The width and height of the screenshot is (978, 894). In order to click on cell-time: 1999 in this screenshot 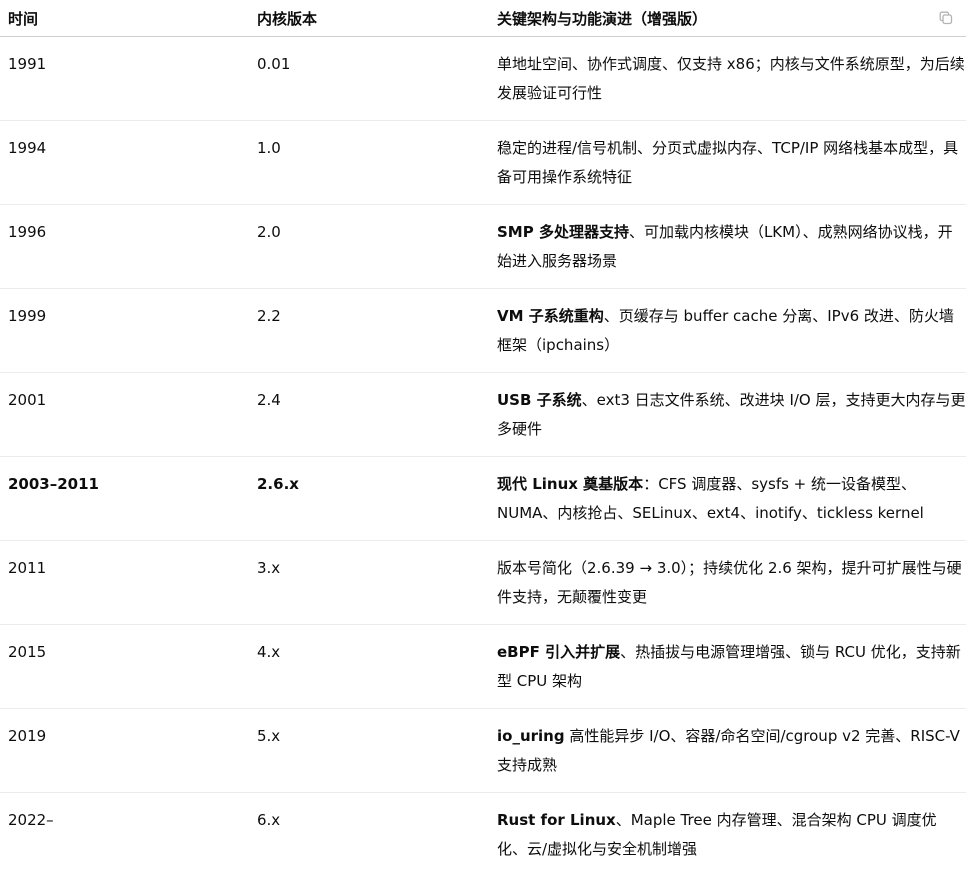, I will do `click(124, 330)`.